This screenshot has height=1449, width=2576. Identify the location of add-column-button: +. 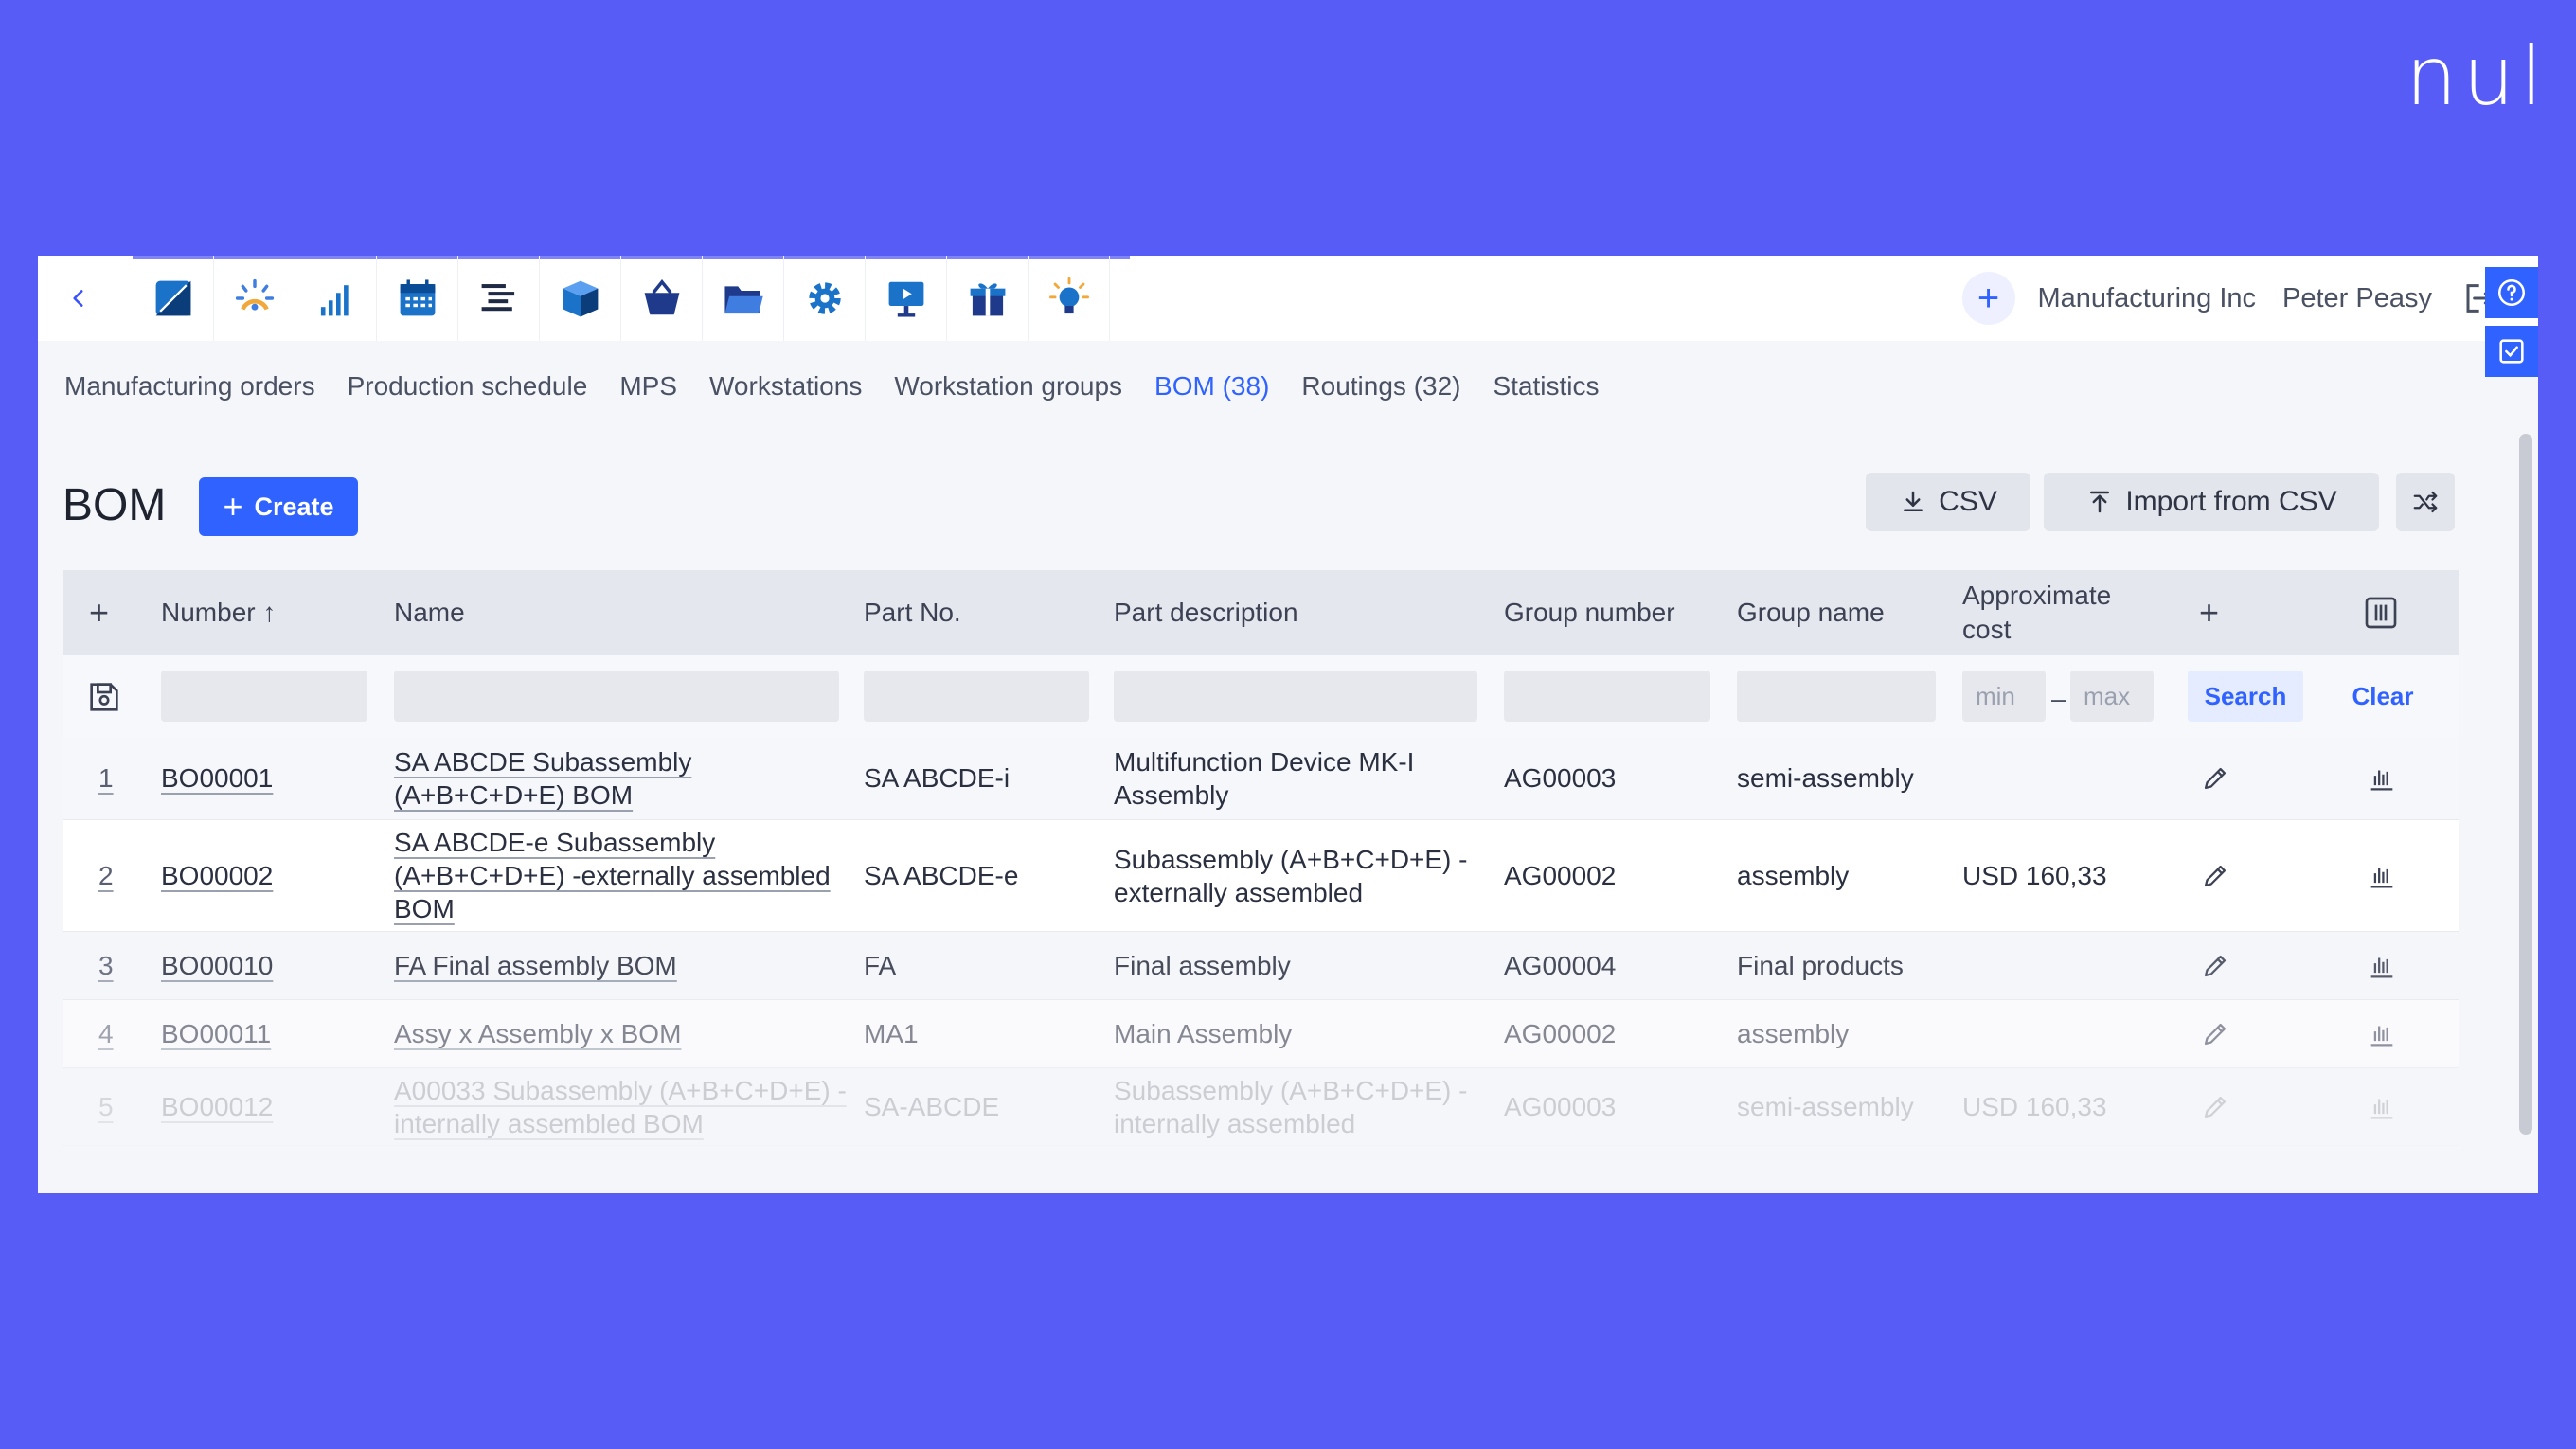
(2209, 612).